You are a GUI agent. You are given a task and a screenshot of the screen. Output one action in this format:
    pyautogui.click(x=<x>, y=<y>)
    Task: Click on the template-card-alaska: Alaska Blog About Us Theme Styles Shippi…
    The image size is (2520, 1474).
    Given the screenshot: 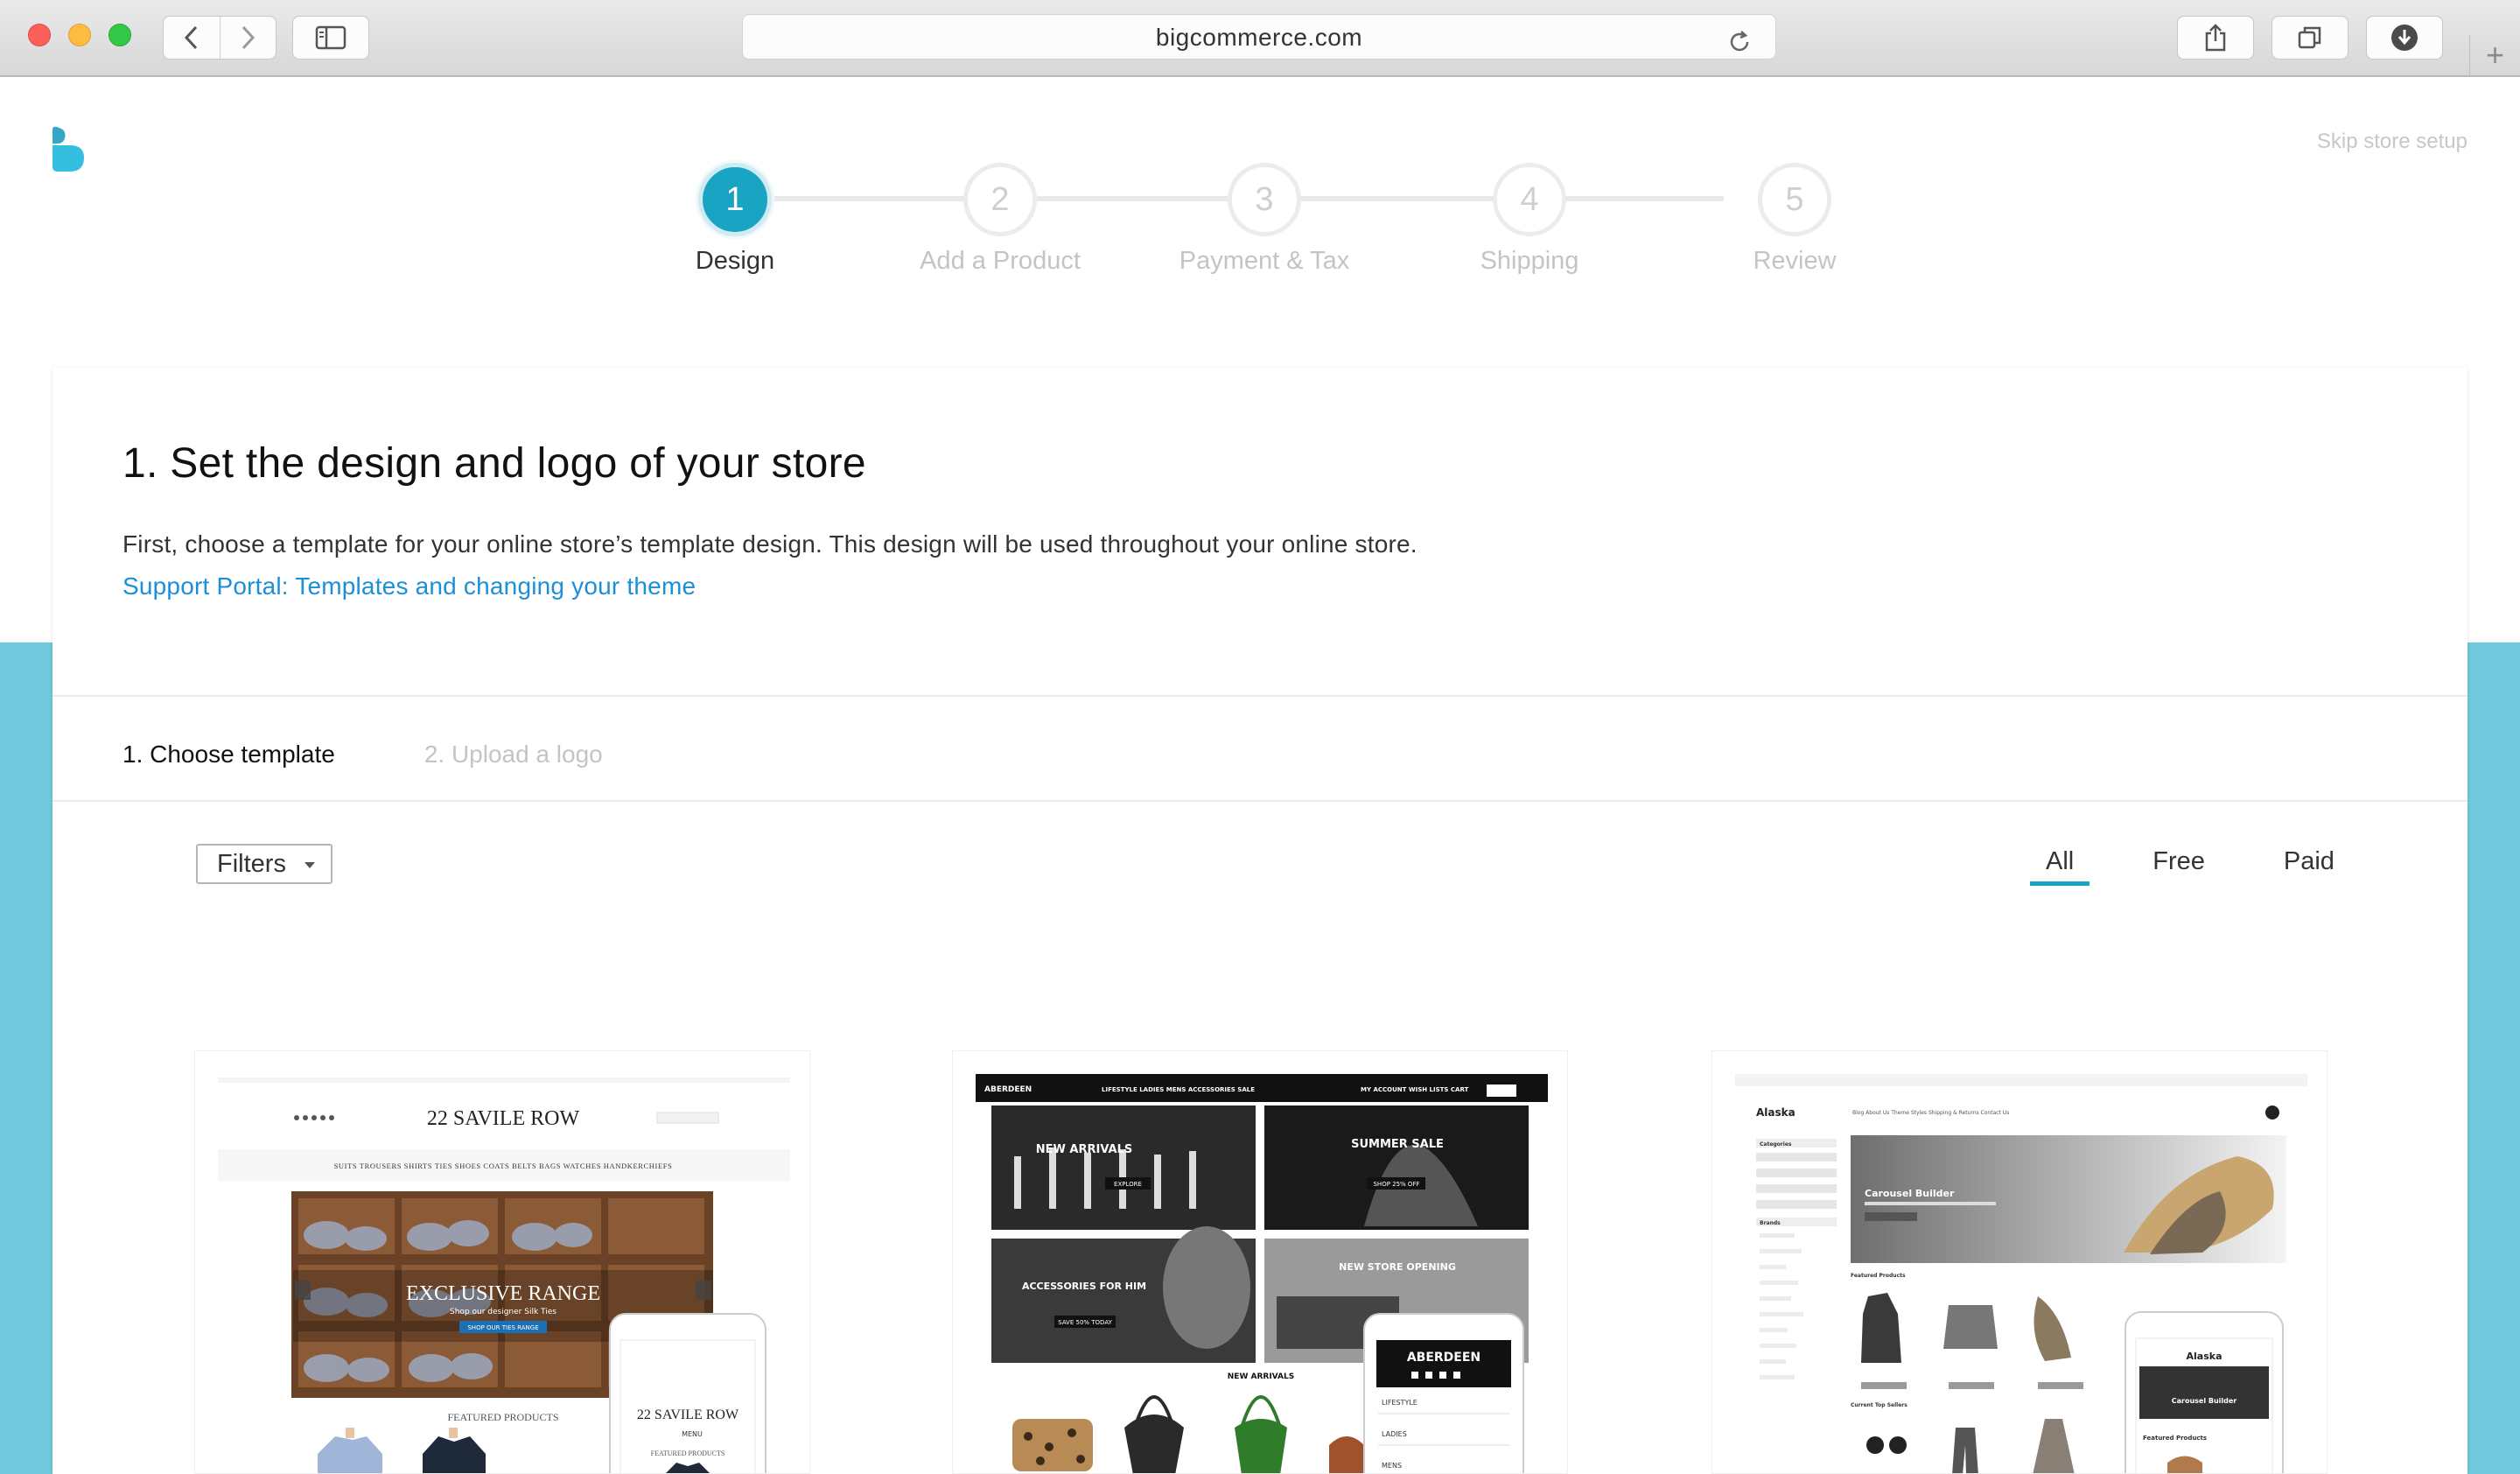 What is the action you would take?
    pyautogui.click(x=2020, y=1262)
    